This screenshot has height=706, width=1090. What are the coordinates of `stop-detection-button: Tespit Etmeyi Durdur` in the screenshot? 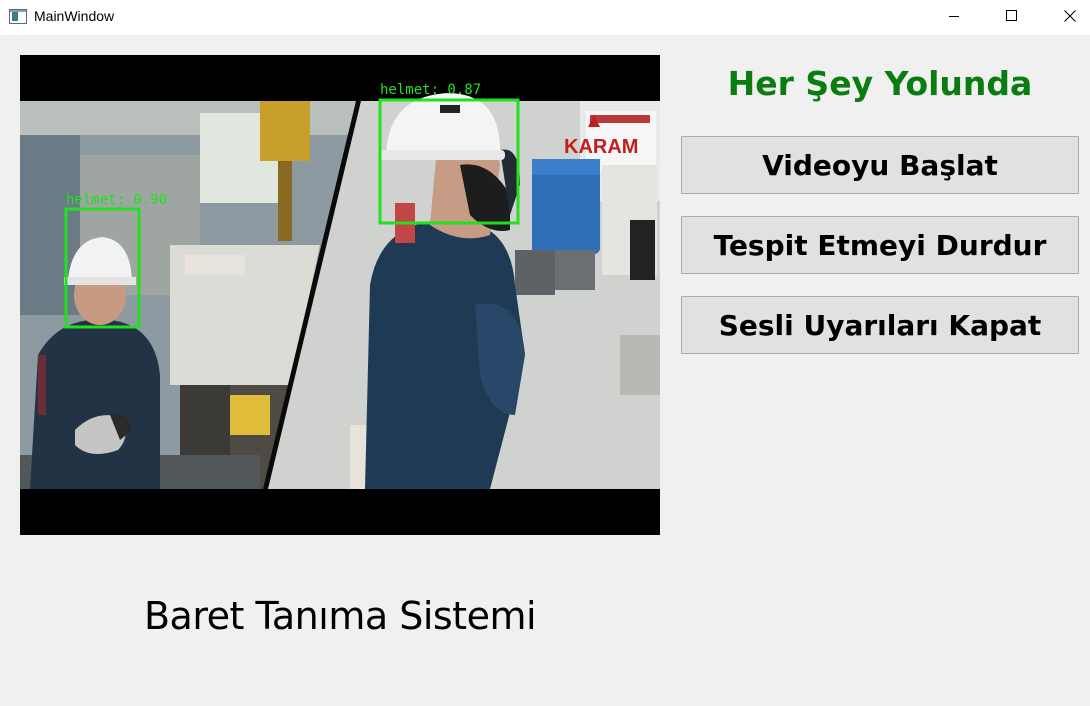 It's located at (880, 245).